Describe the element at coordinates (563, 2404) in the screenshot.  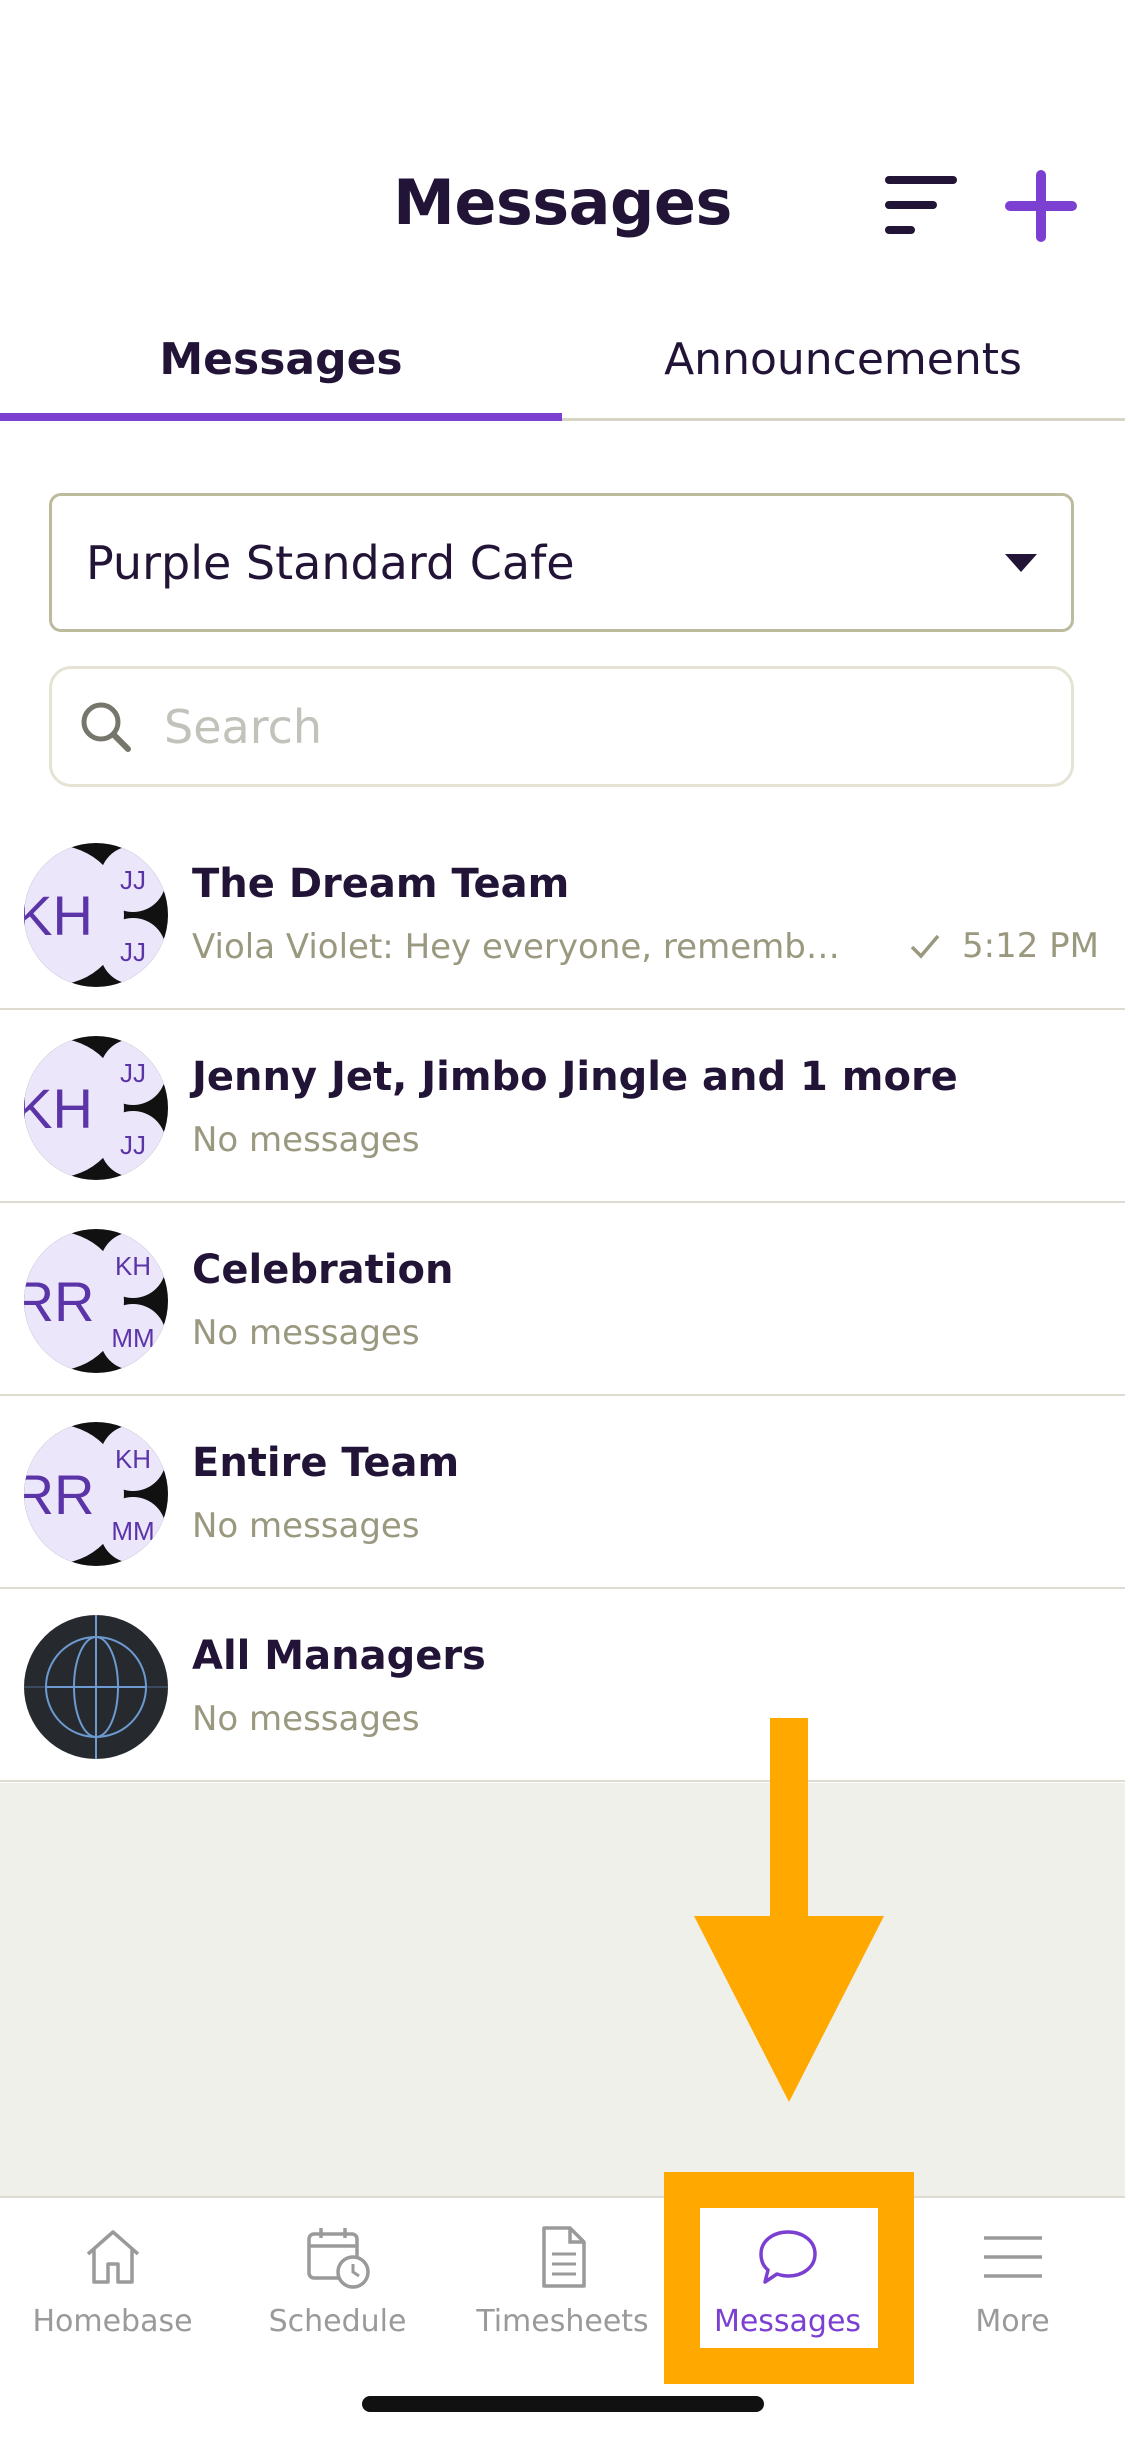
I see `home-indicator` at that location.